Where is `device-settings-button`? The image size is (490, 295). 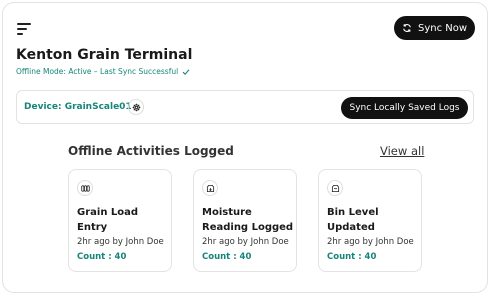 device-settings-button is located at coordinates (136, 107).